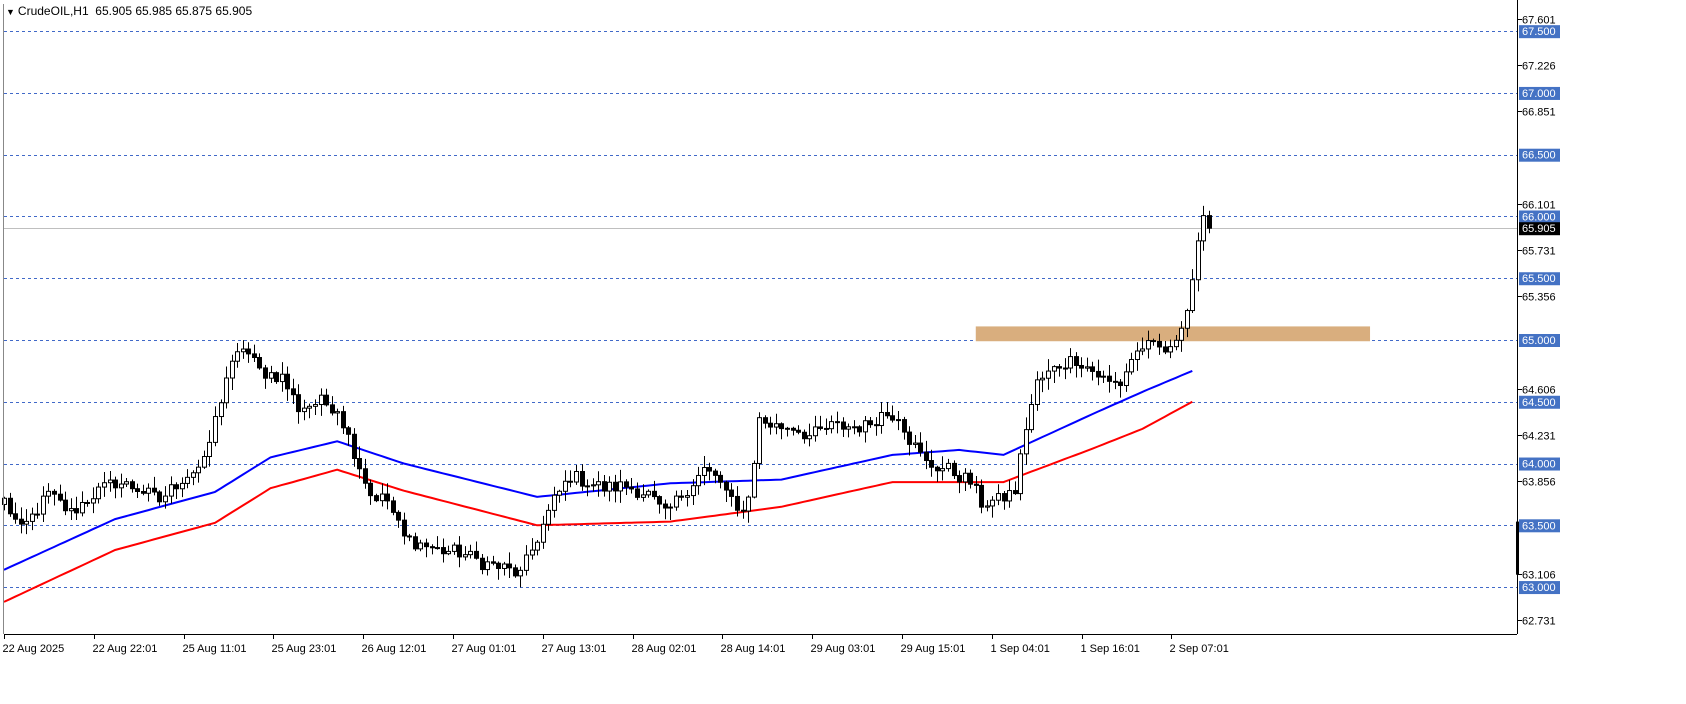 The width and height of the screenshot is (1686, 704). What do you see at coordinates (1539, 156) in the screenshot?
I see `level-label: 66.500` at bounding box center [1539, 156].